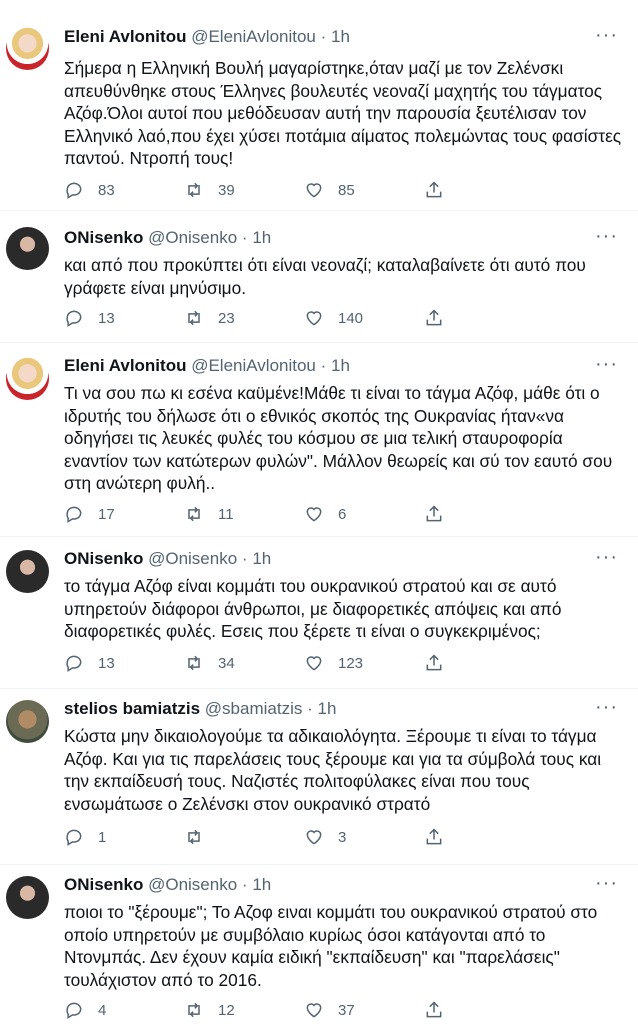  I want to click on retweet-button: 12, so click(209, 1010).